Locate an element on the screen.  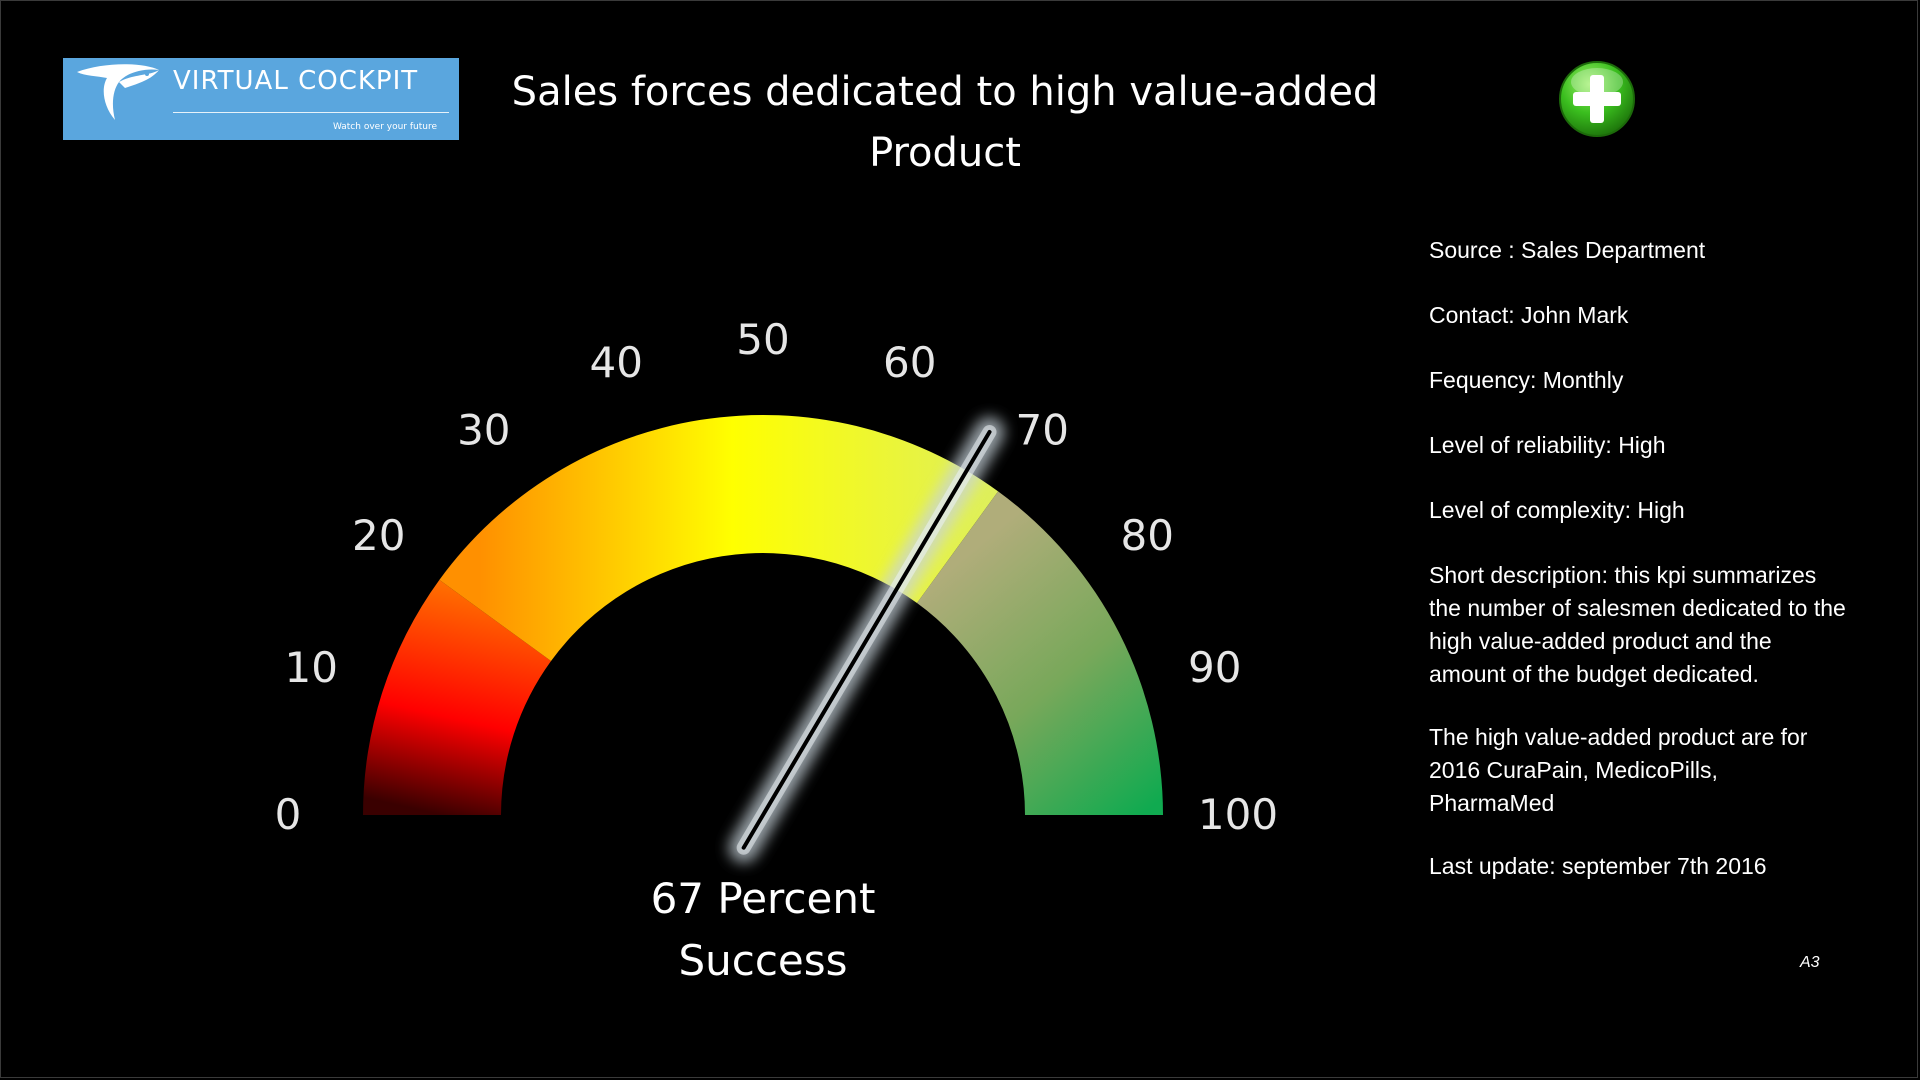
gauge-tick-label: 70 is located at coordinates (1041, 430).